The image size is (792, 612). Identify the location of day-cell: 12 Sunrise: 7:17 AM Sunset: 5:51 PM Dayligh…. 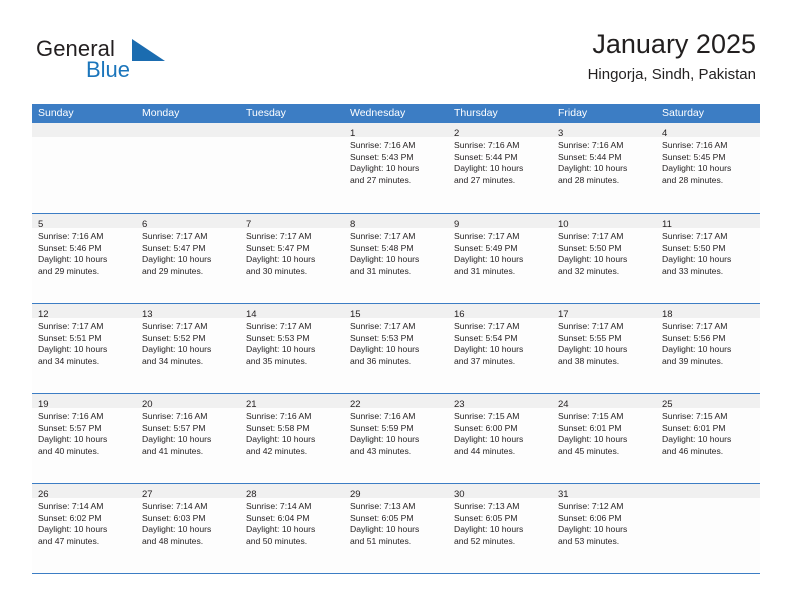
(84, 348).